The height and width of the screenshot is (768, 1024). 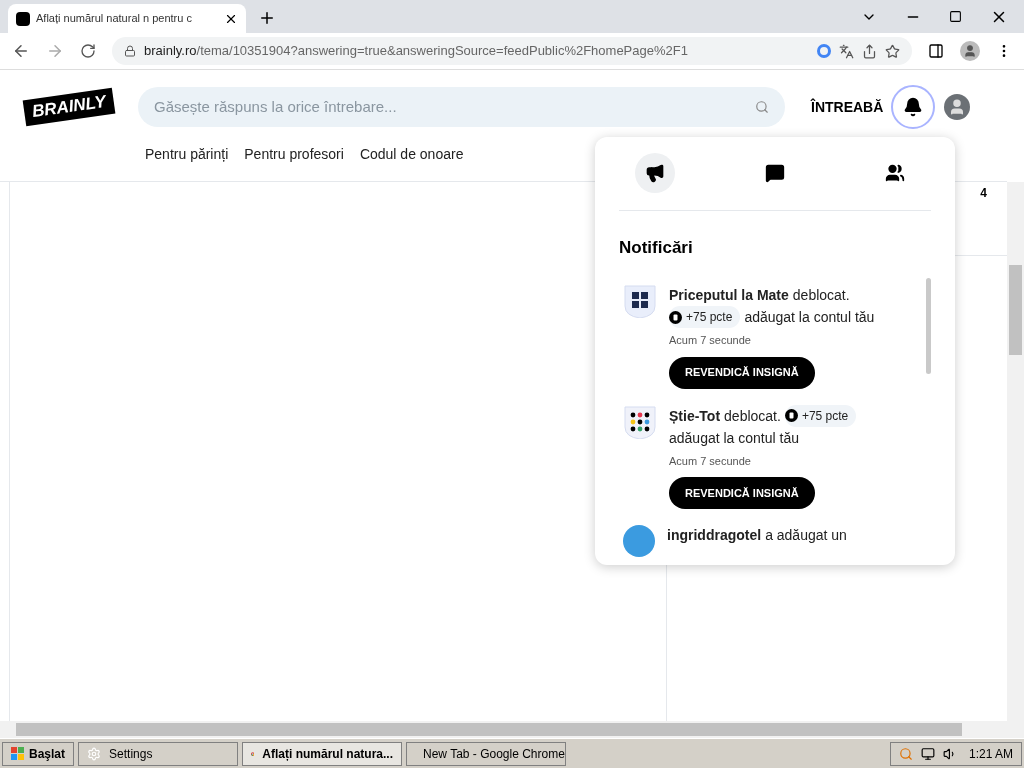 I want to click on bookmark-icon, so click(x=892, y=51).